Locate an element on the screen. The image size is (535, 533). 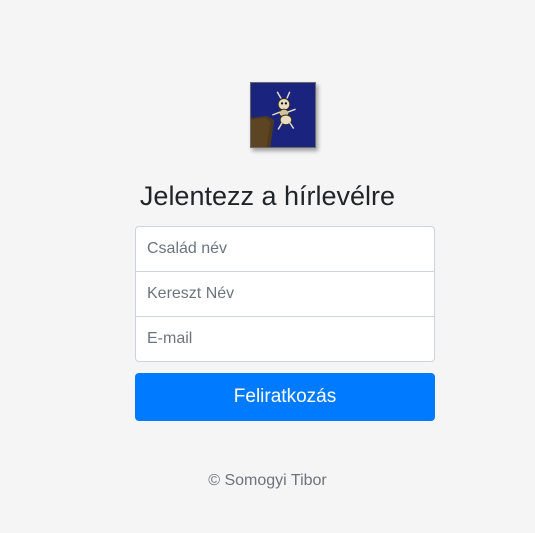
first-name-field is located at coordinates (285, 294).